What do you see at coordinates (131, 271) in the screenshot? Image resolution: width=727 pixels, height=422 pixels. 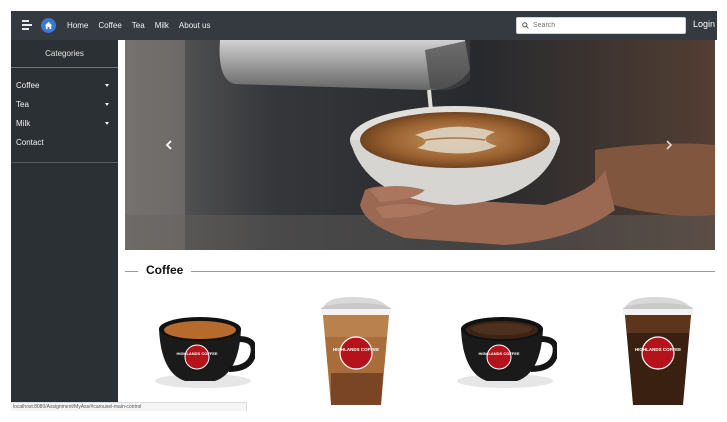 I see `heading-rule-left` at bounding box center [131, 271].